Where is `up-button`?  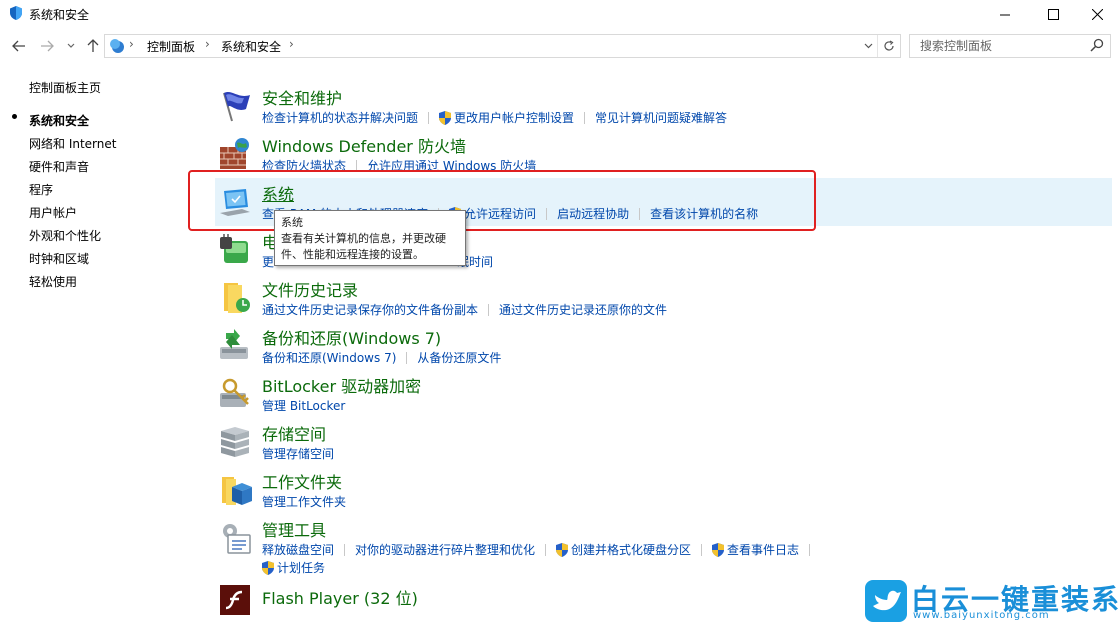 up-button is located at coordinates (93, 46).